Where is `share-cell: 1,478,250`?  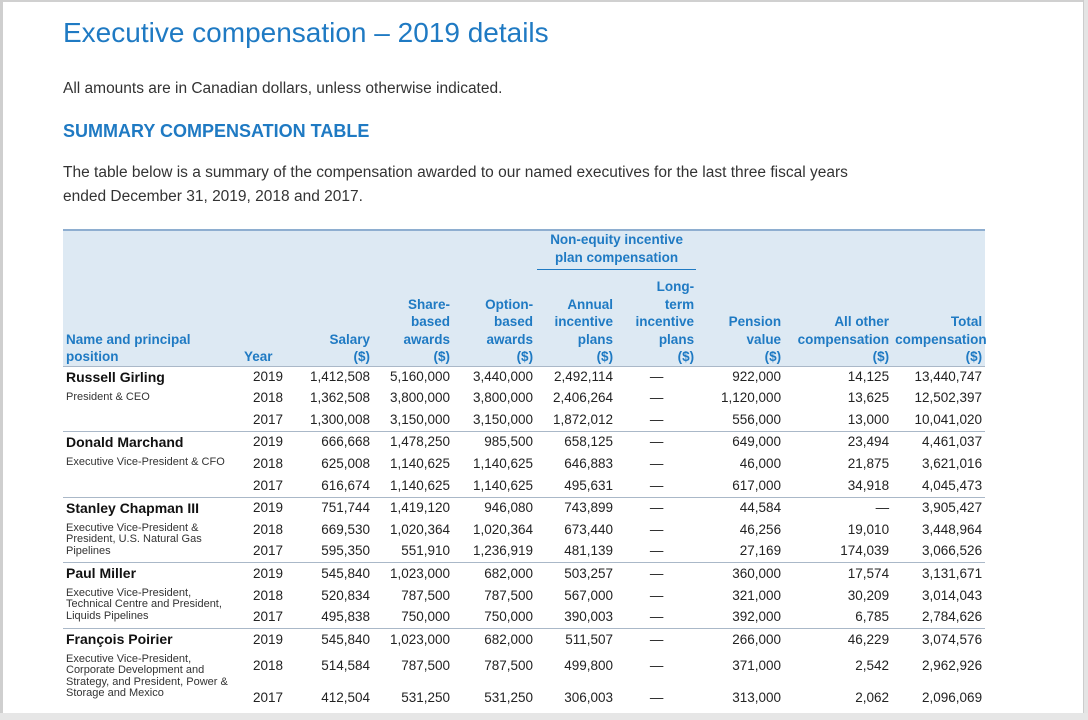 share-cell: 1,478,250 is located at coordinates (413, 441).